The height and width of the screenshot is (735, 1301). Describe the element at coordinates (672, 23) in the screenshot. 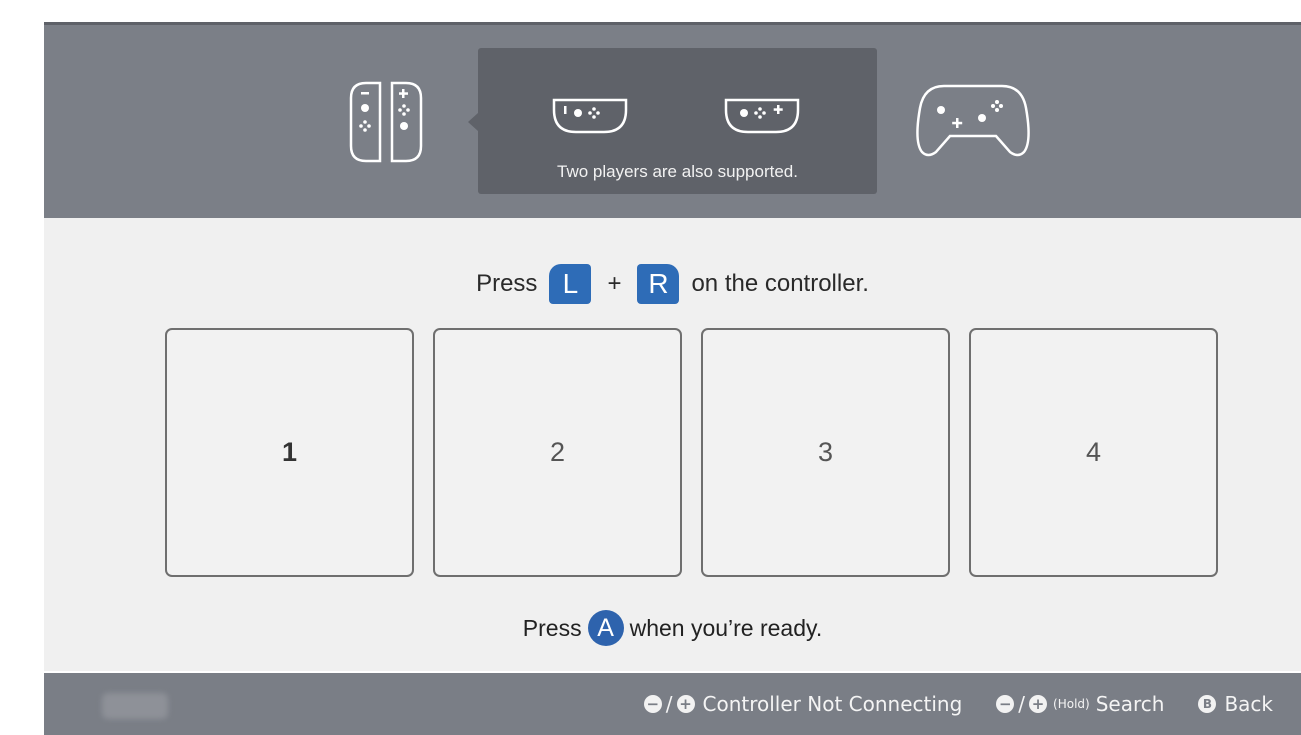

I see `header-top-border` at that location.